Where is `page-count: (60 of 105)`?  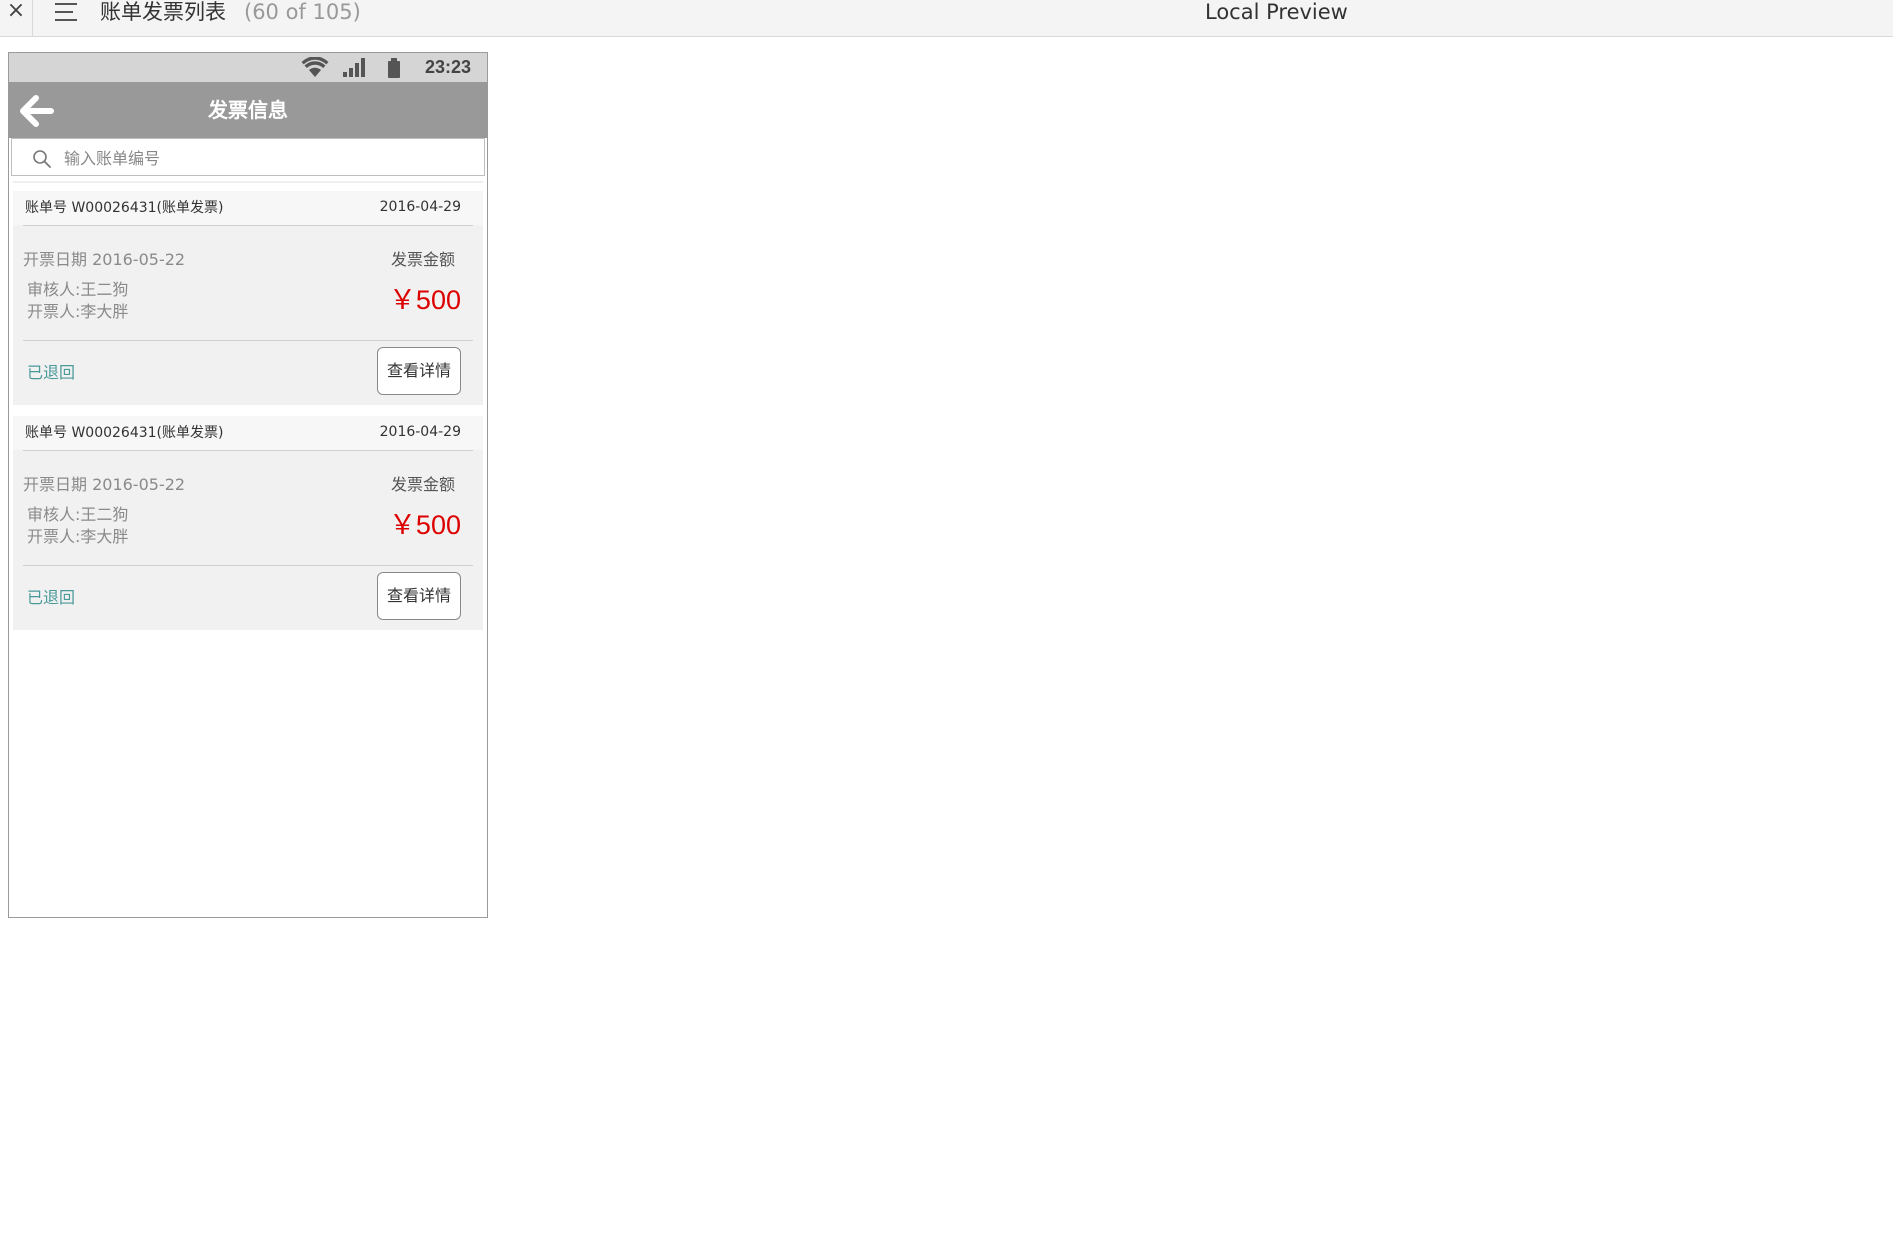 page-count: (60 of 105) is located at coordinates (302, 12).